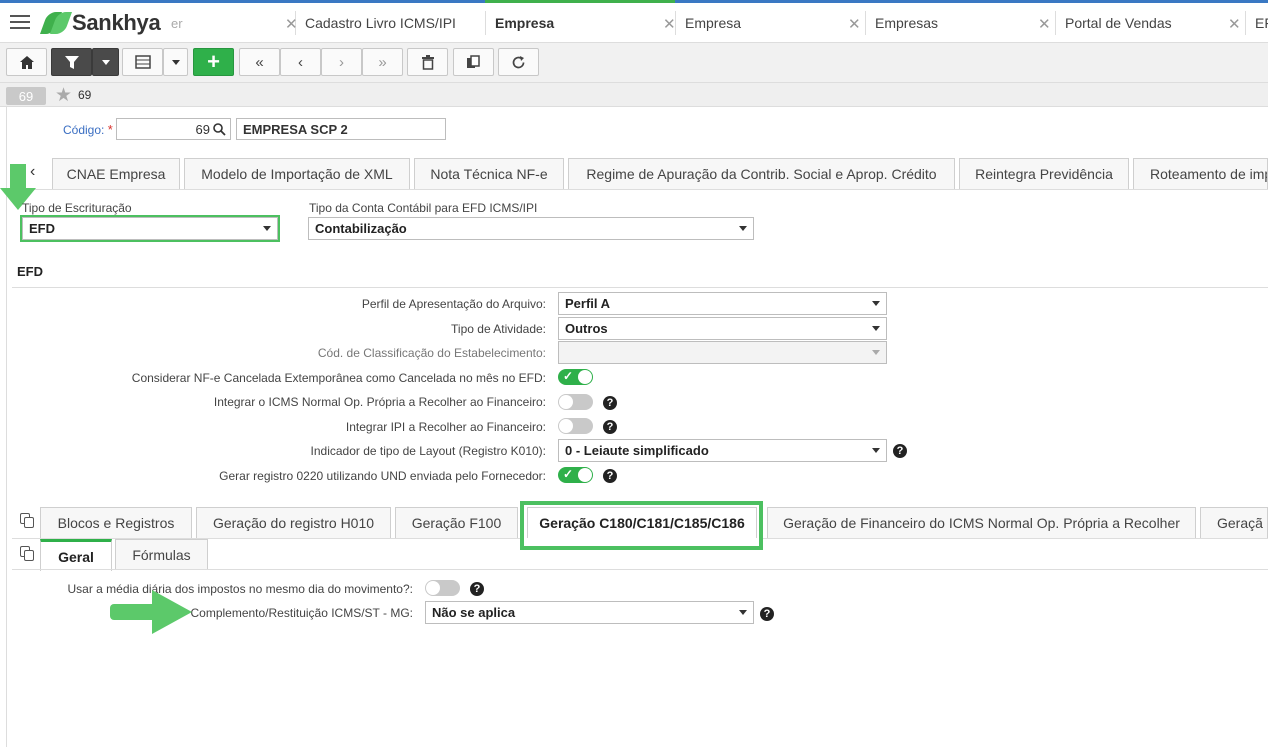  What do you see at coordinates (456, 522) in the screenshot?
I see `tab-geracao-f100: Geração F100` at bounding box center [456, 522].